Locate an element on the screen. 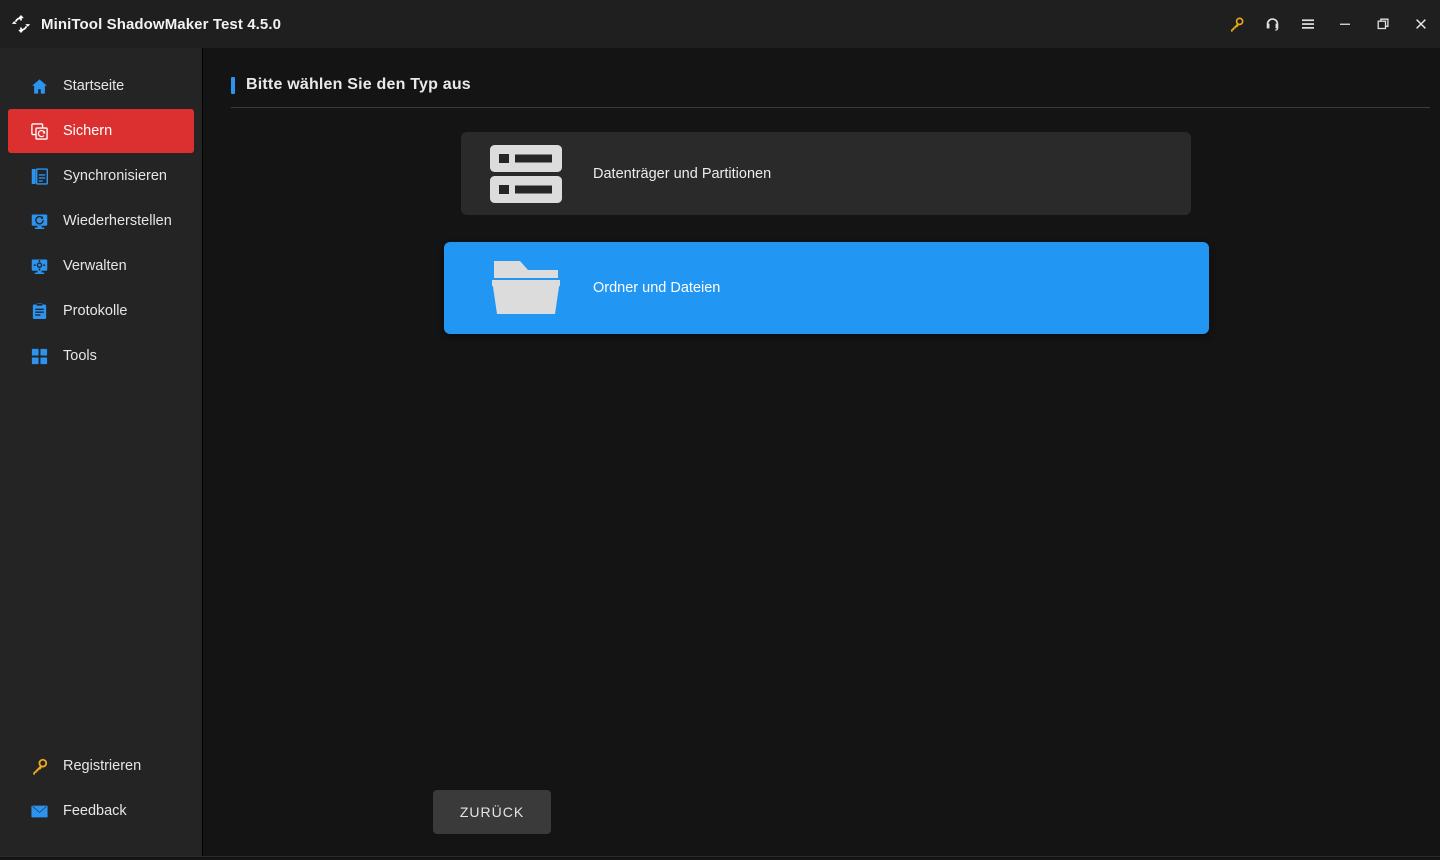  register-key-icon is located at coordinates (1236, 24).